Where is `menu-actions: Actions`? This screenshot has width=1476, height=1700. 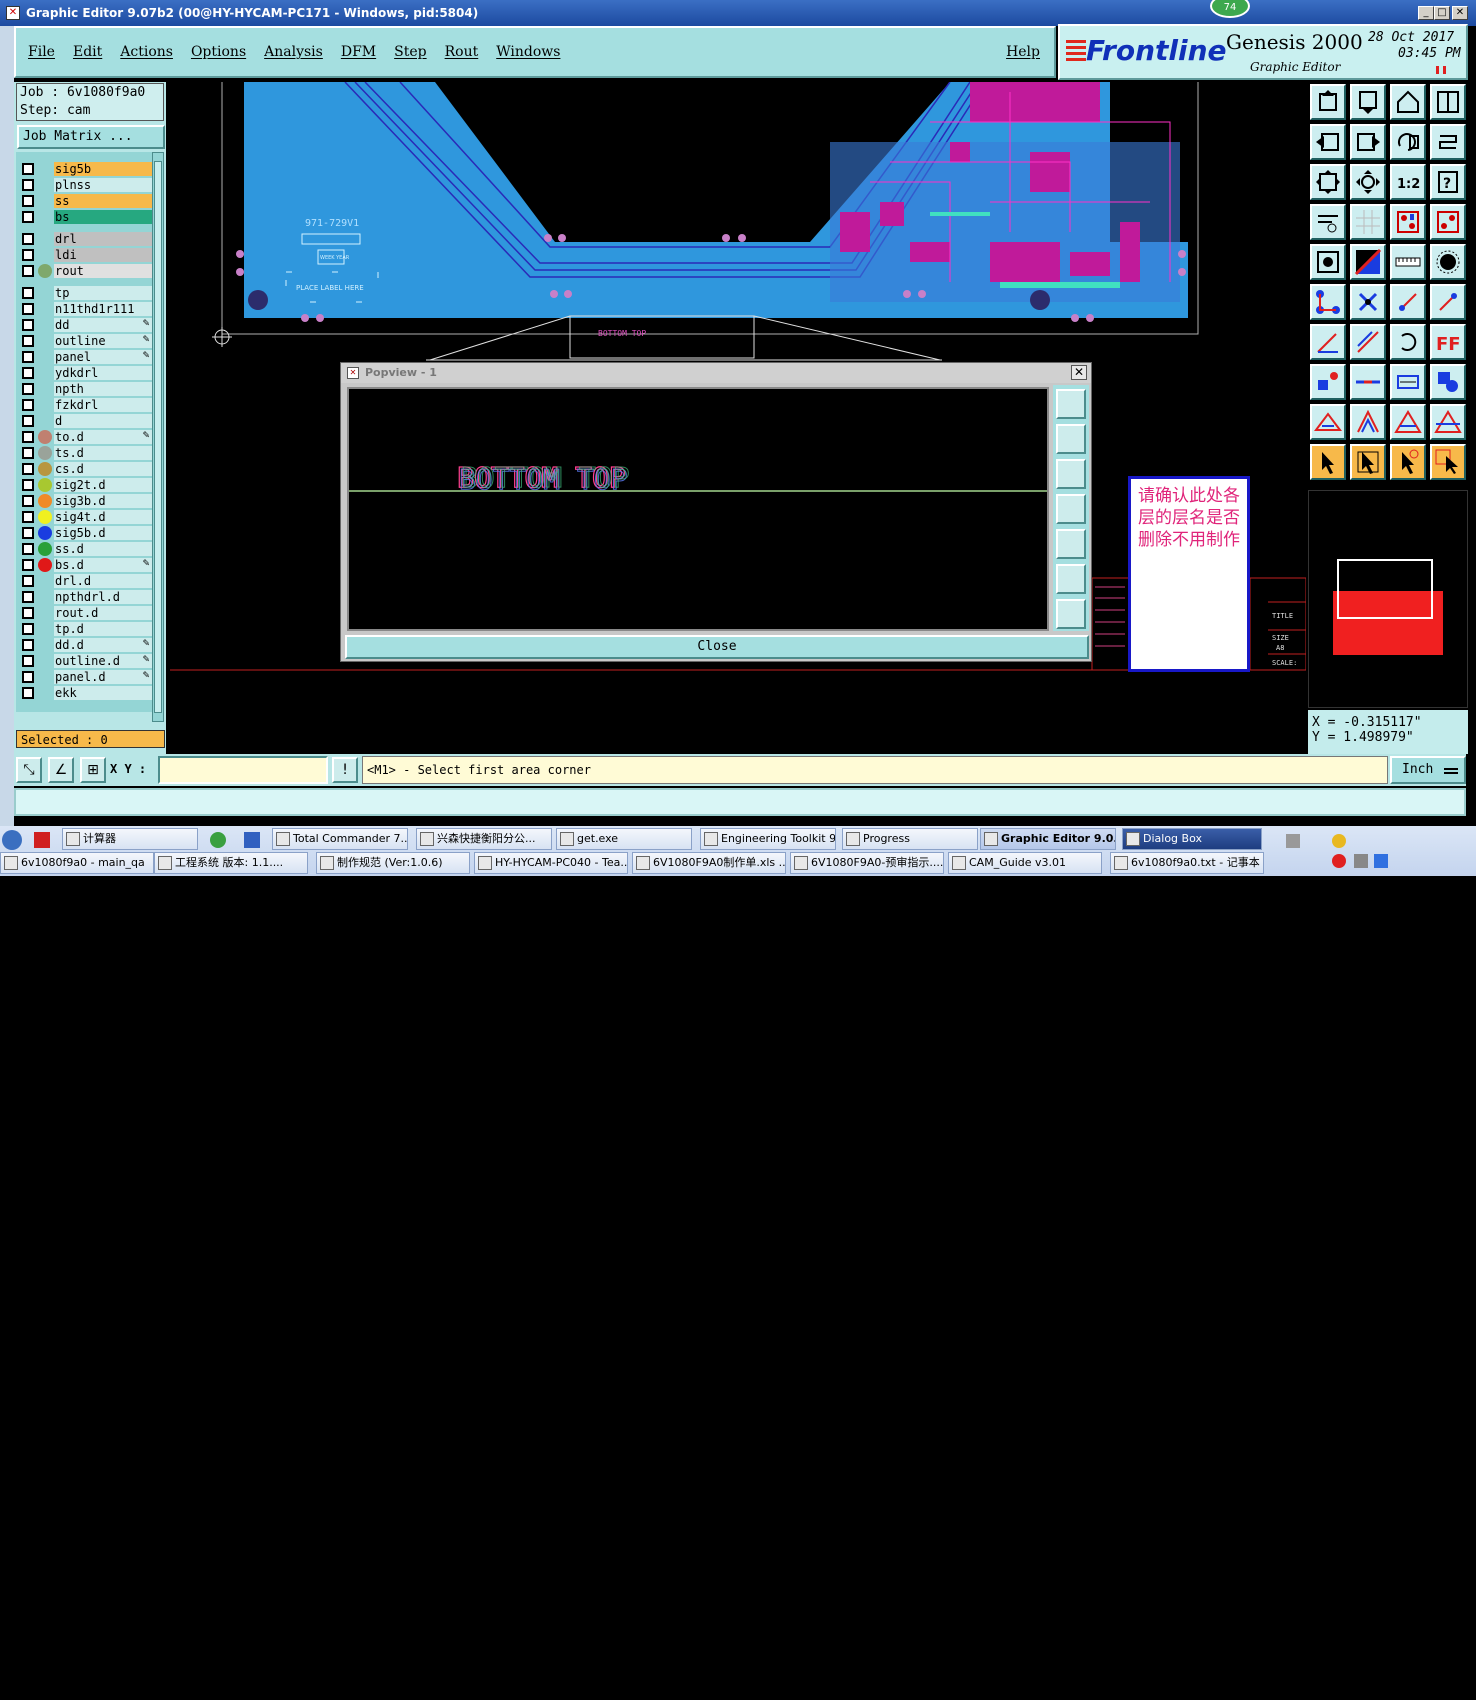
menu-actions: Actions is located at coordinates (146, 52).